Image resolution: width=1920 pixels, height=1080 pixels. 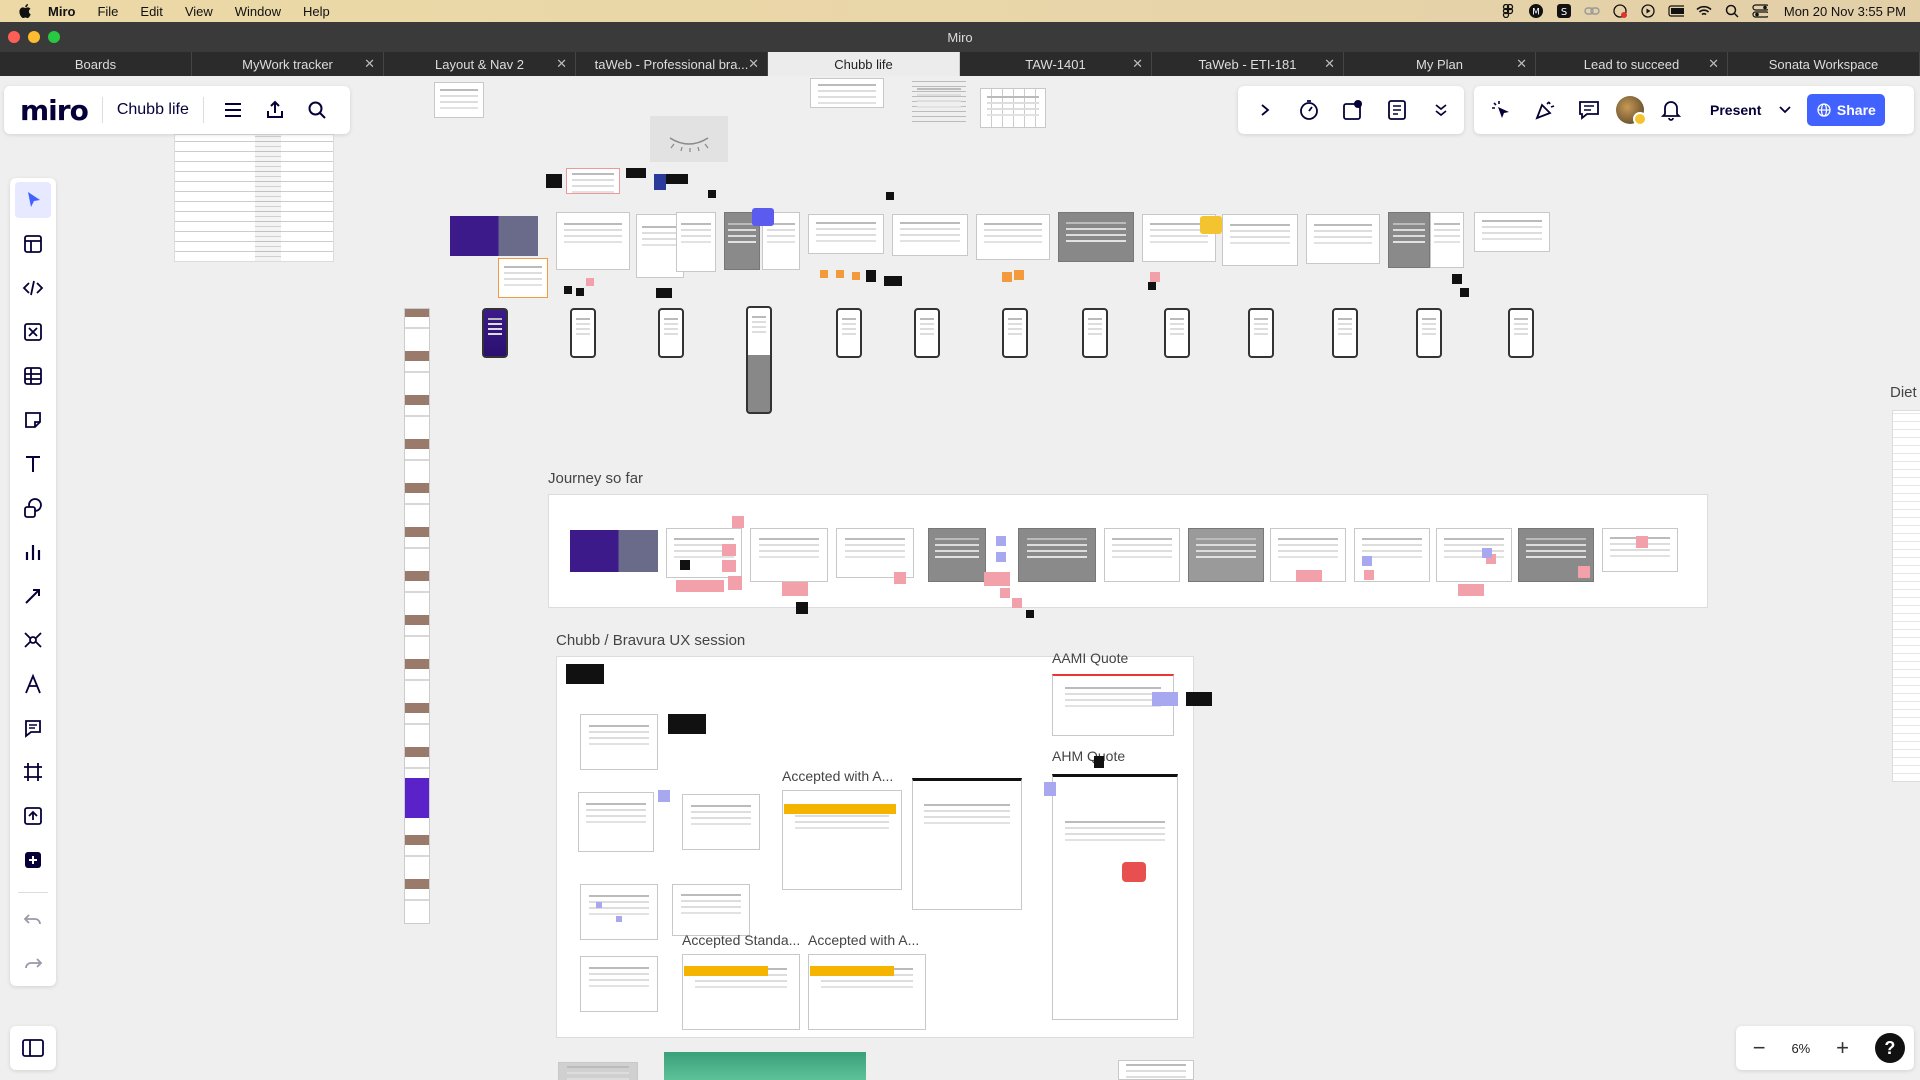 I want to click on chevron-double-down-icon, so click(x=1441, y=110).